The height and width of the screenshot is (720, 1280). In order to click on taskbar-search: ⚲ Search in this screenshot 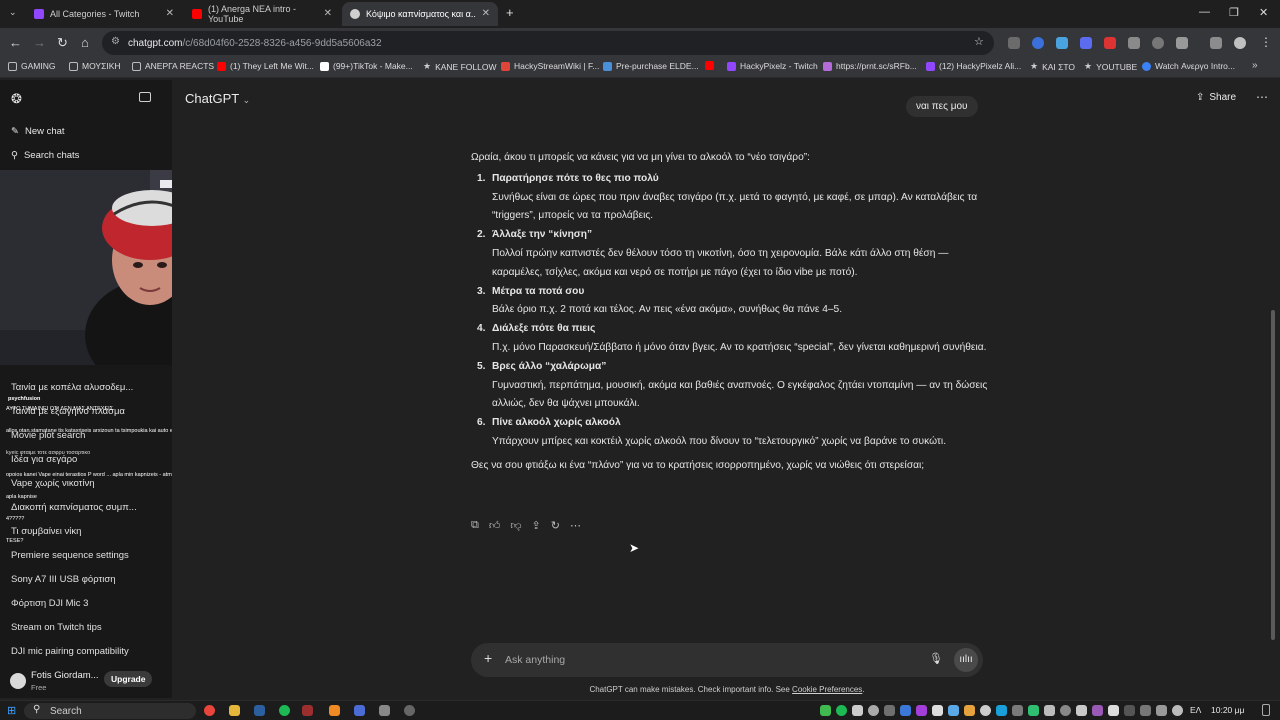, I will do `click(110, 711)`.